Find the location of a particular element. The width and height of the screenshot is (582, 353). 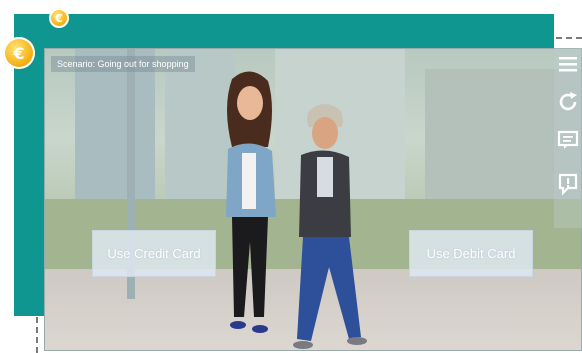

use-debit-card-button: Use Debit Card is located at coordinates (471, 253).